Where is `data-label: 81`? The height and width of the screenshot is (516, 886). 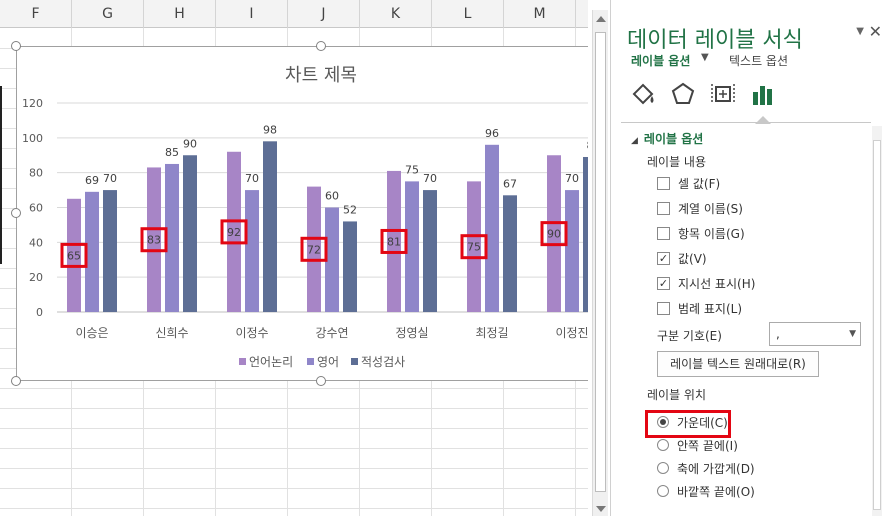 data-label: 81 is located at coordinates (394, 241).